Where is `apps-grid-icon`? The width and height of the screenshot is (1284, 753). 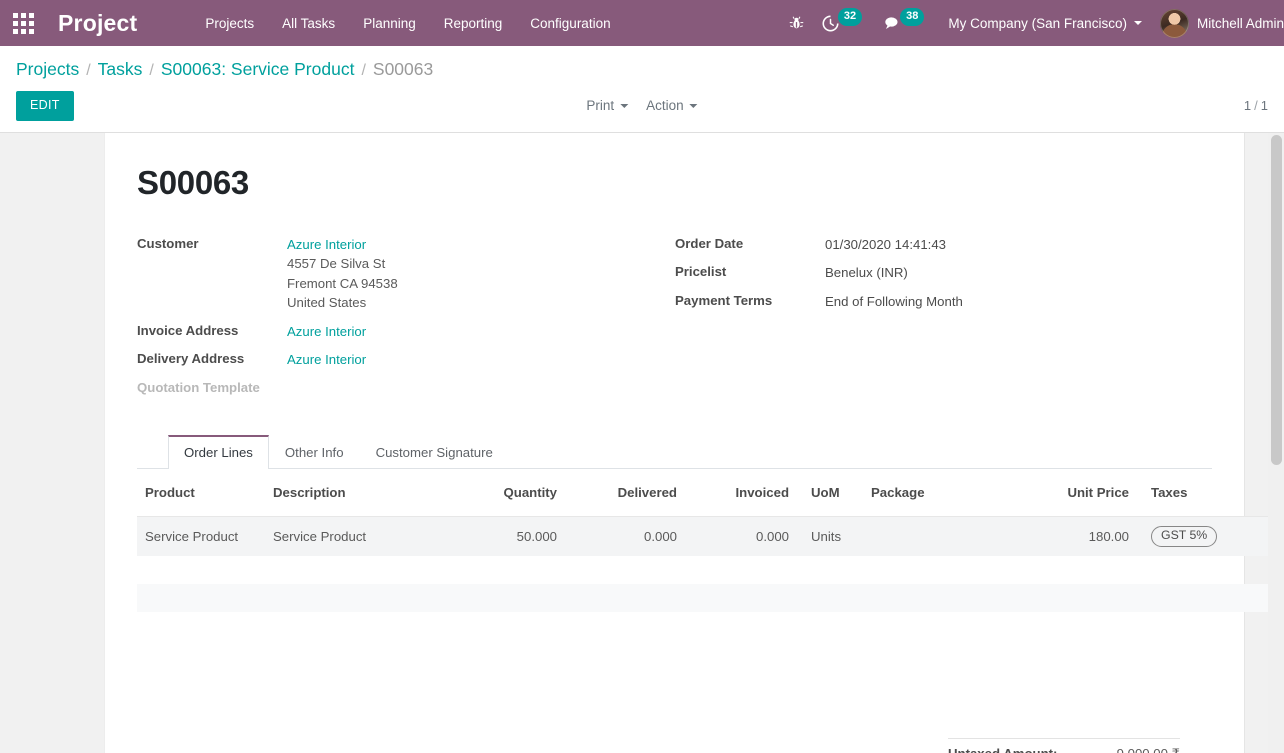 apps-grid-icon is located at coordinates (23, 23).